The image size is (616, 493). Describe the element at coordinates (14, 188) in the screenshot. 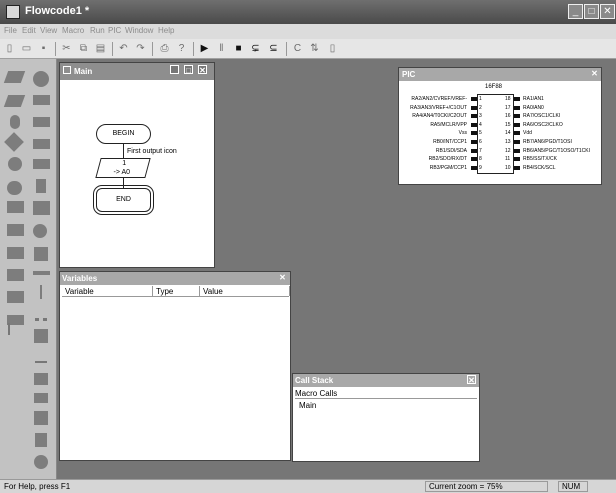

I see `macro-icon` at that location.